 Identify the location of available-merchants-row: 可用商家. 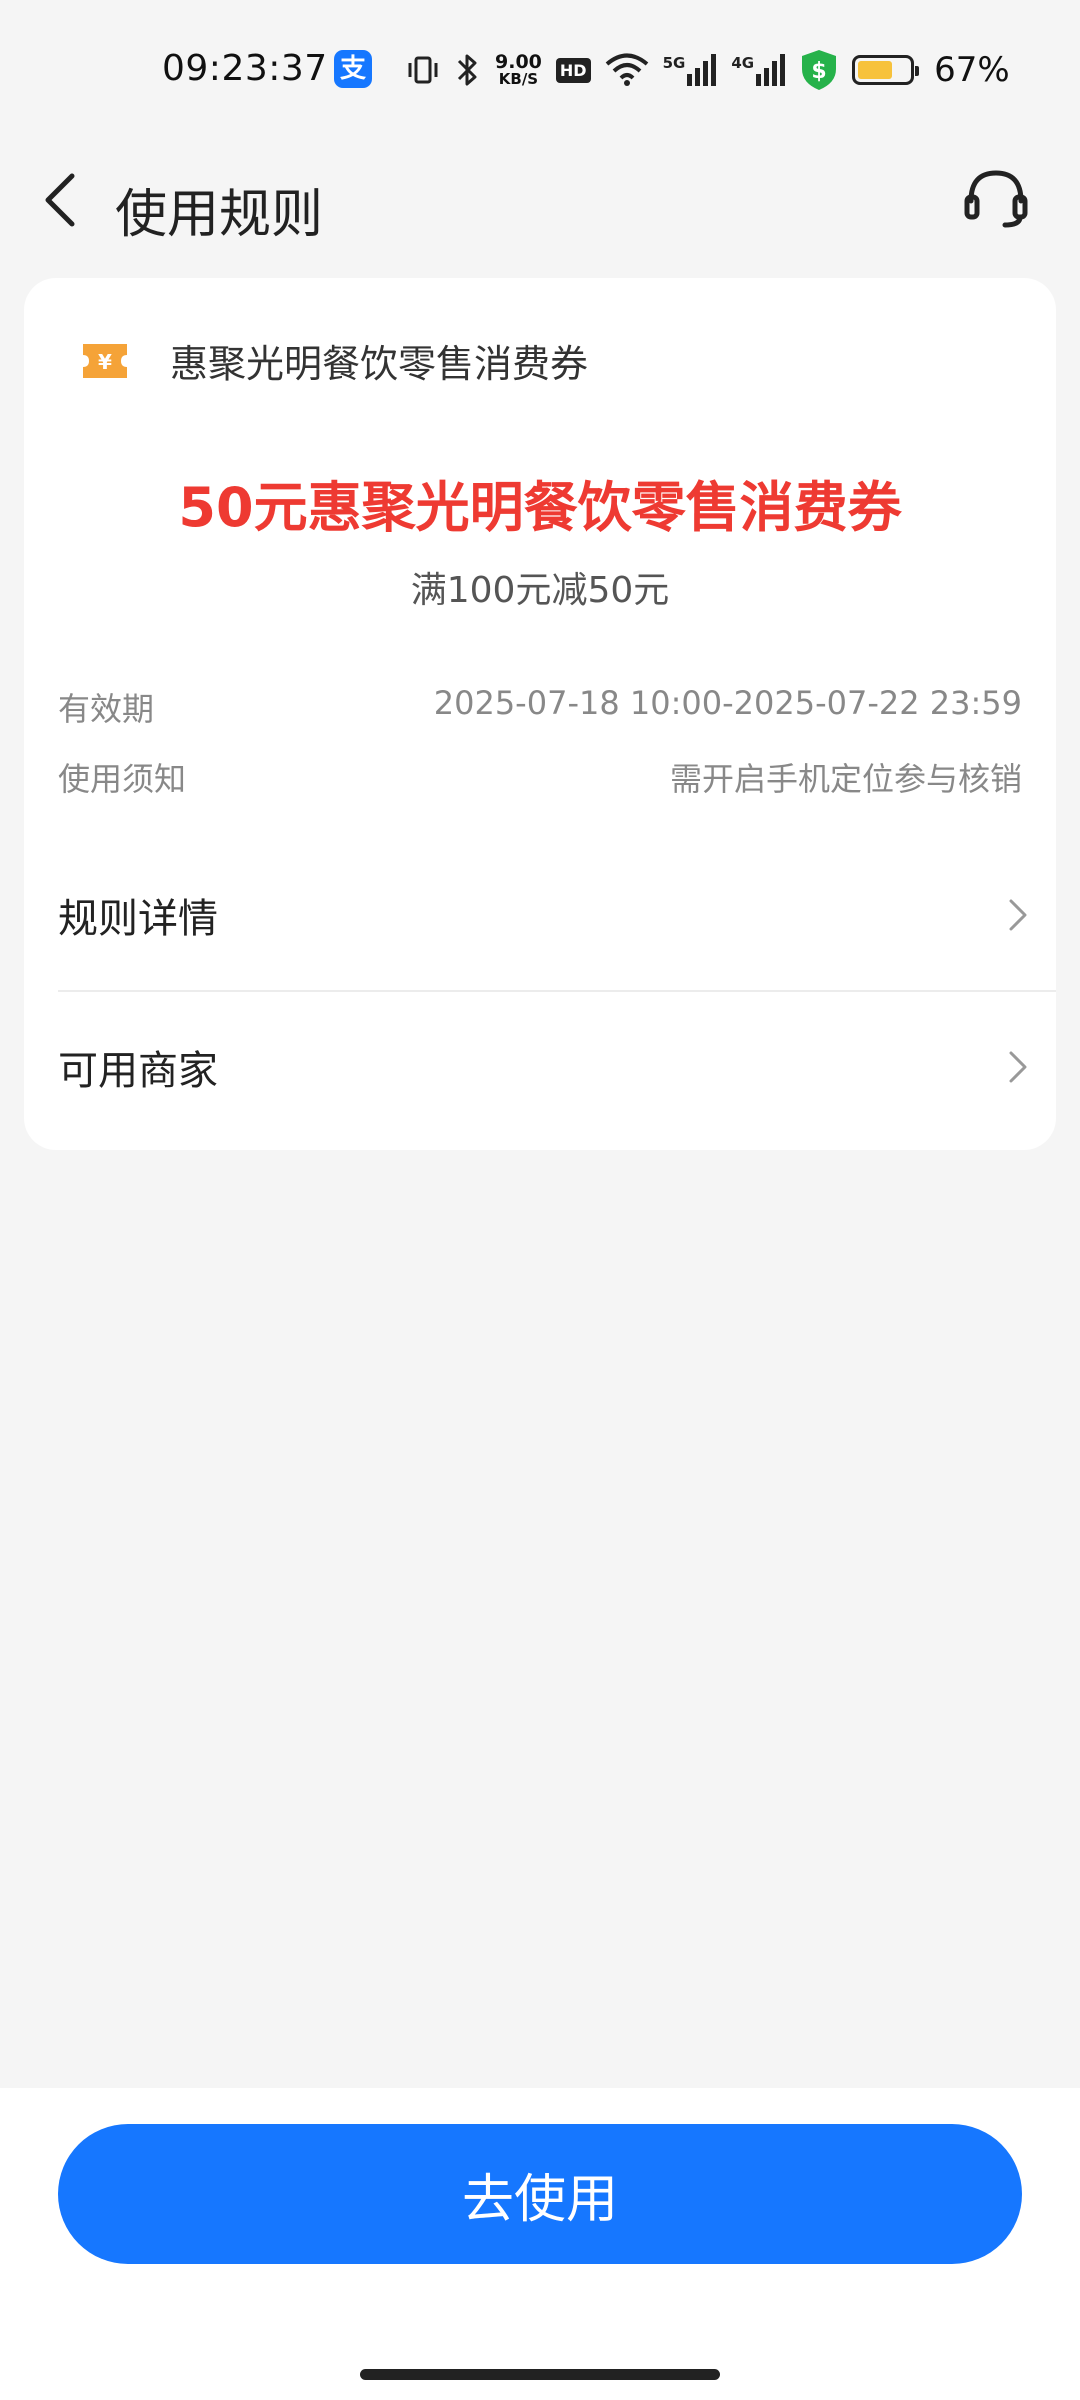
(557, 1067).